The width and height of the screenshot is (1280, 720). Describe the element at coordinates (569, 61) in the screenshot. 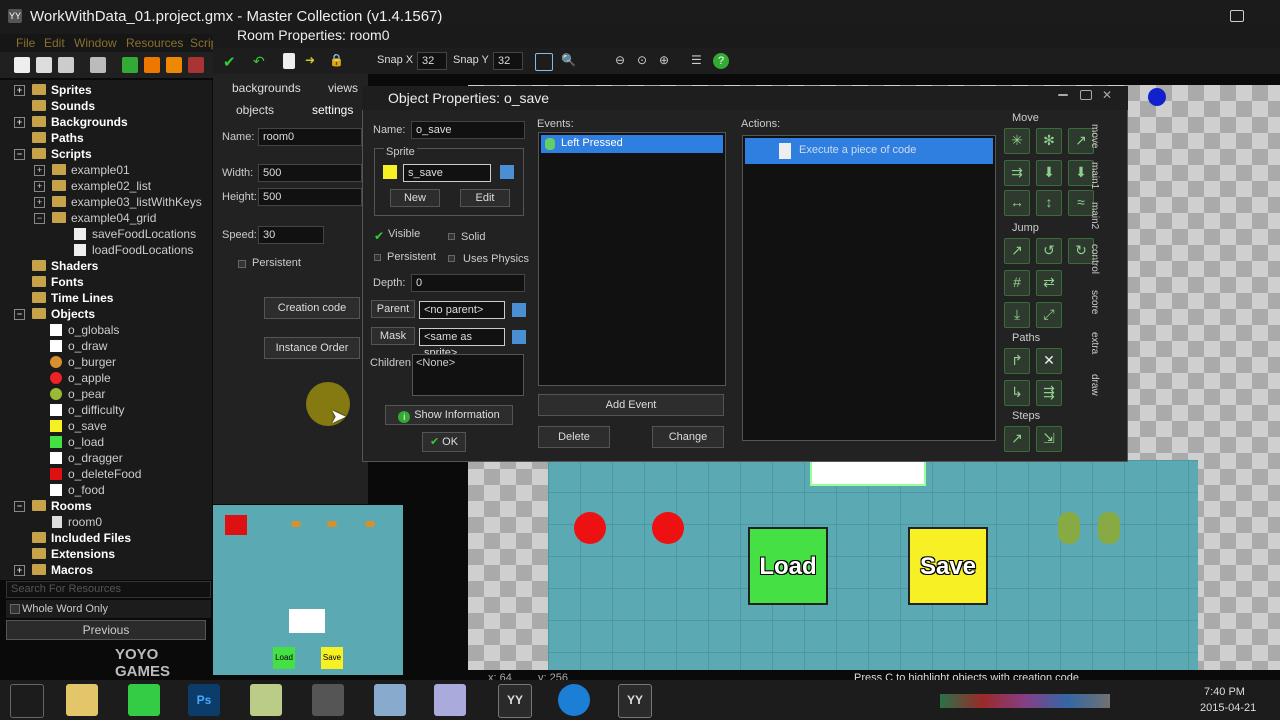

I see `zoom-icon: 🔍` at that location.